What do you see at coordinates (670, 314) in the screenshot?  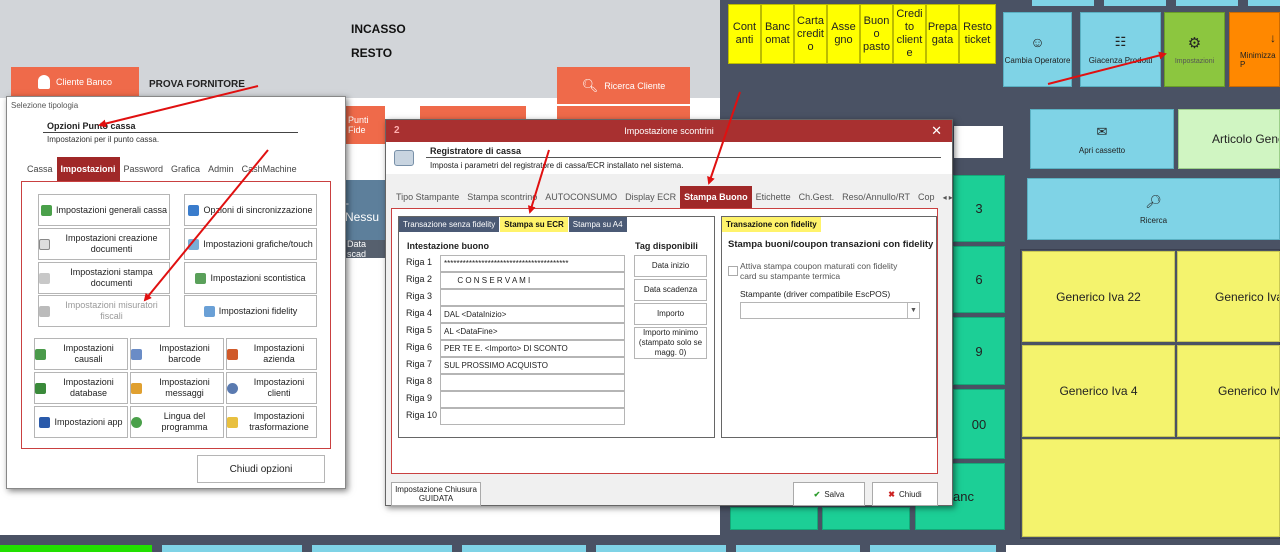 I see `tag-importo-button: Importo` at bounding box center [670, 314].